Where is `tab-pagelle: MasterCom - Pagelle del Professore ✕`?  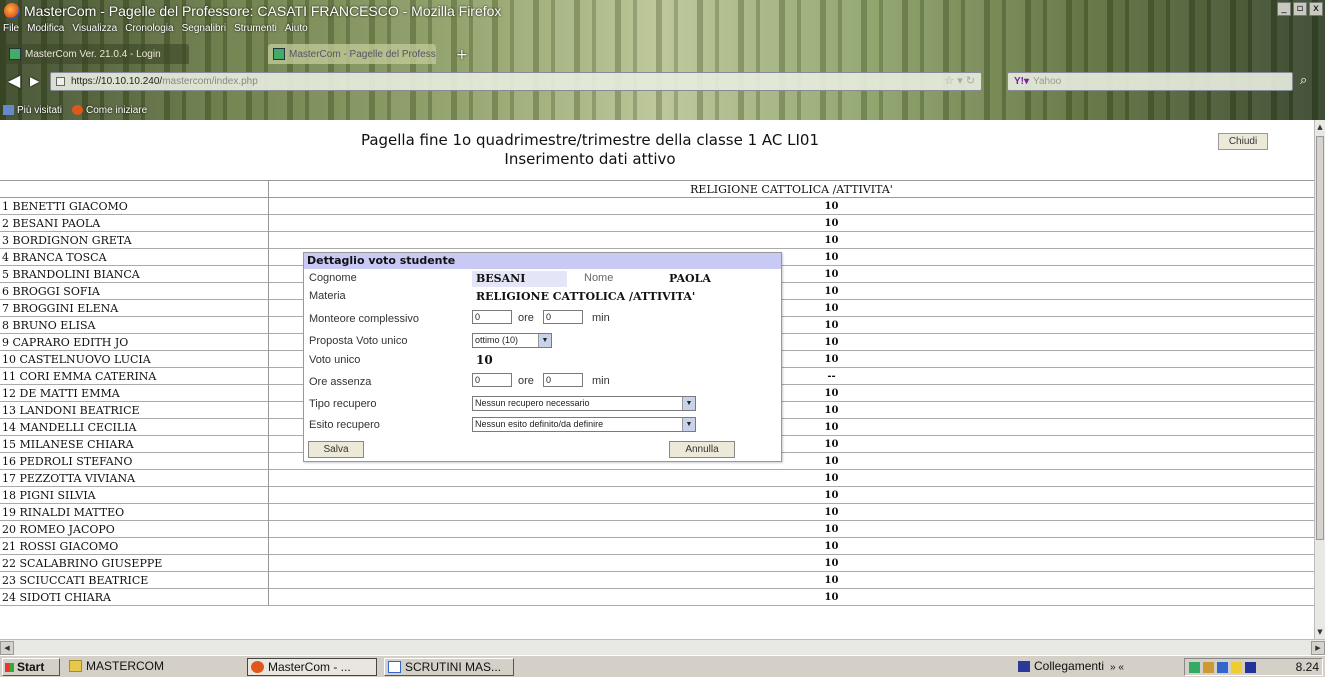 tab-pagelle: MasterCom - Pagelle del Professore ✕ is located at coordinates (352, 54).